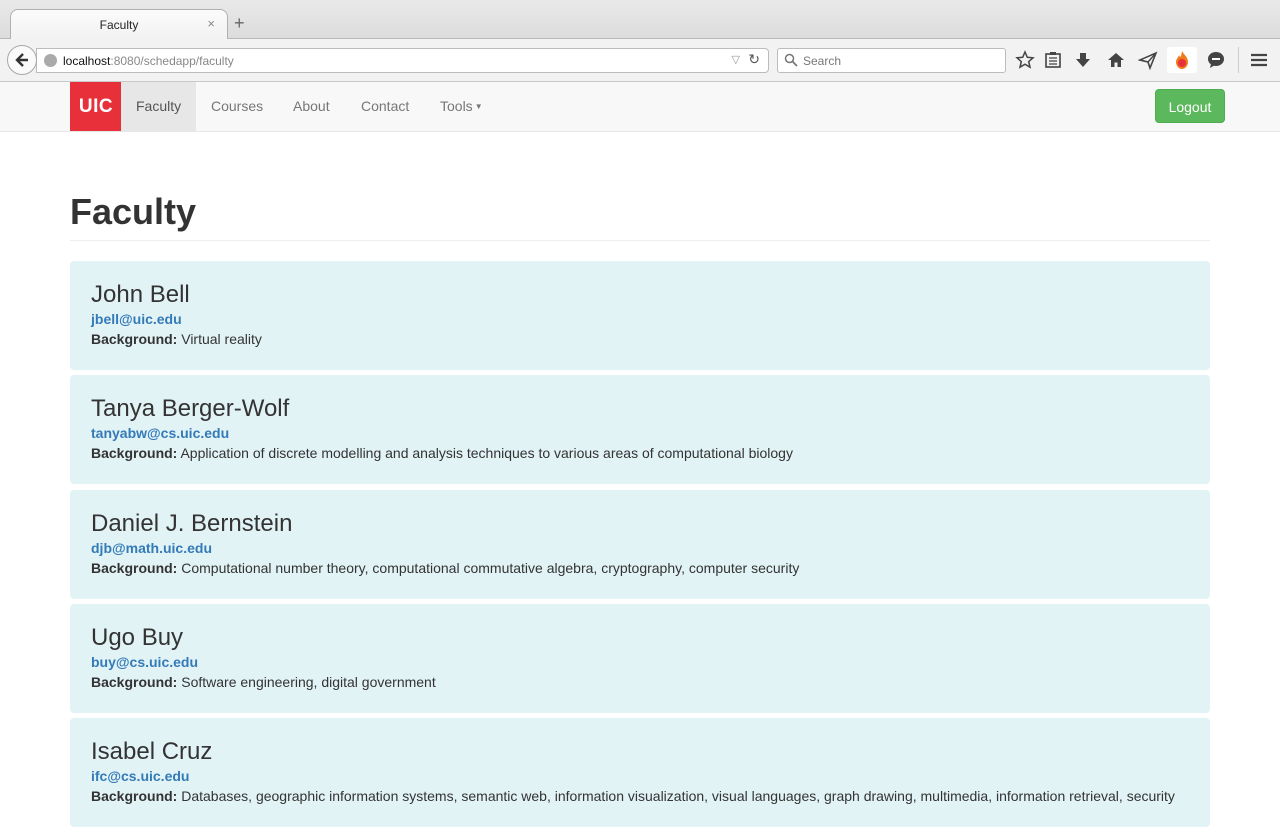 This screenshot has width=1280, height=827. I want to click on url-text: localhost:8080/schedapp/faculty, so click(148, 61).